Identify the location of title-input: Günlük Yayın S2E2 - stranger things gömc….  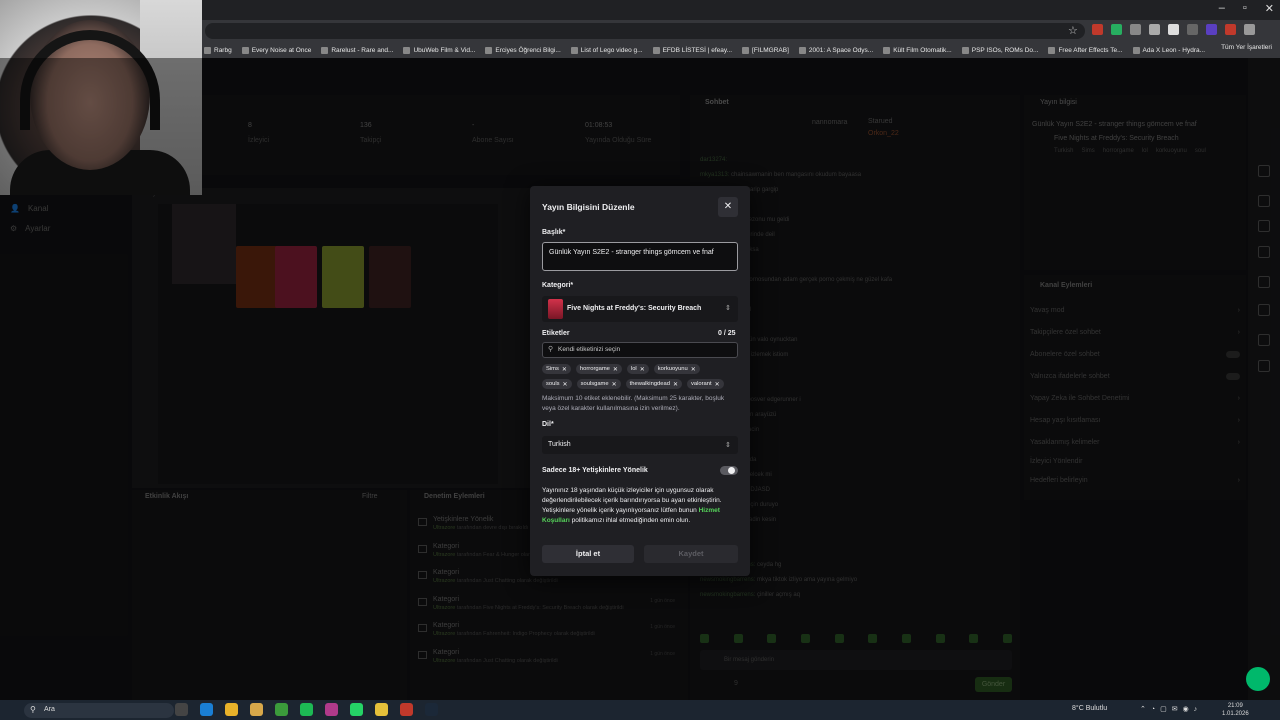
(640, 256).